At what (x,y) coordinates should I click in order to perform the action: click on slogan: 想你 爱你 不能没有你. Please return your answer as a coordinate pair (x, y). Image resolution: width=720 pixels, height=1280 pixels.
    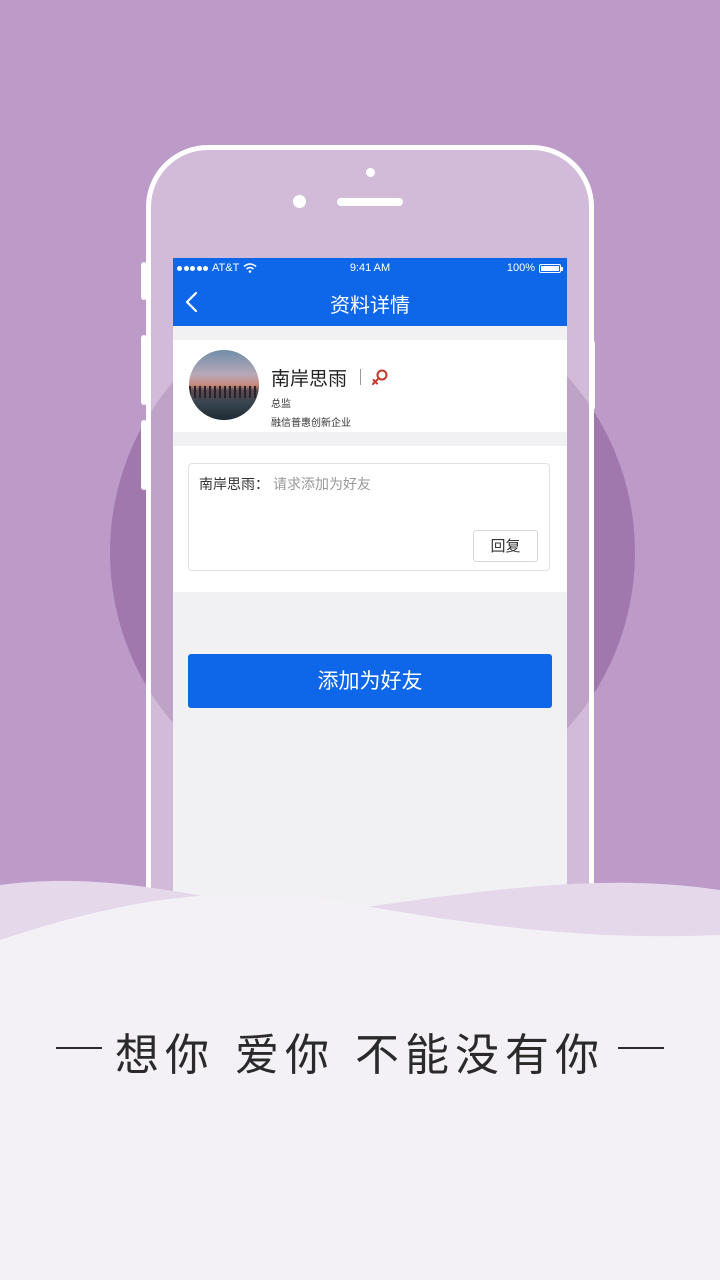
    Looking at the image, I should click on (360, 1048).